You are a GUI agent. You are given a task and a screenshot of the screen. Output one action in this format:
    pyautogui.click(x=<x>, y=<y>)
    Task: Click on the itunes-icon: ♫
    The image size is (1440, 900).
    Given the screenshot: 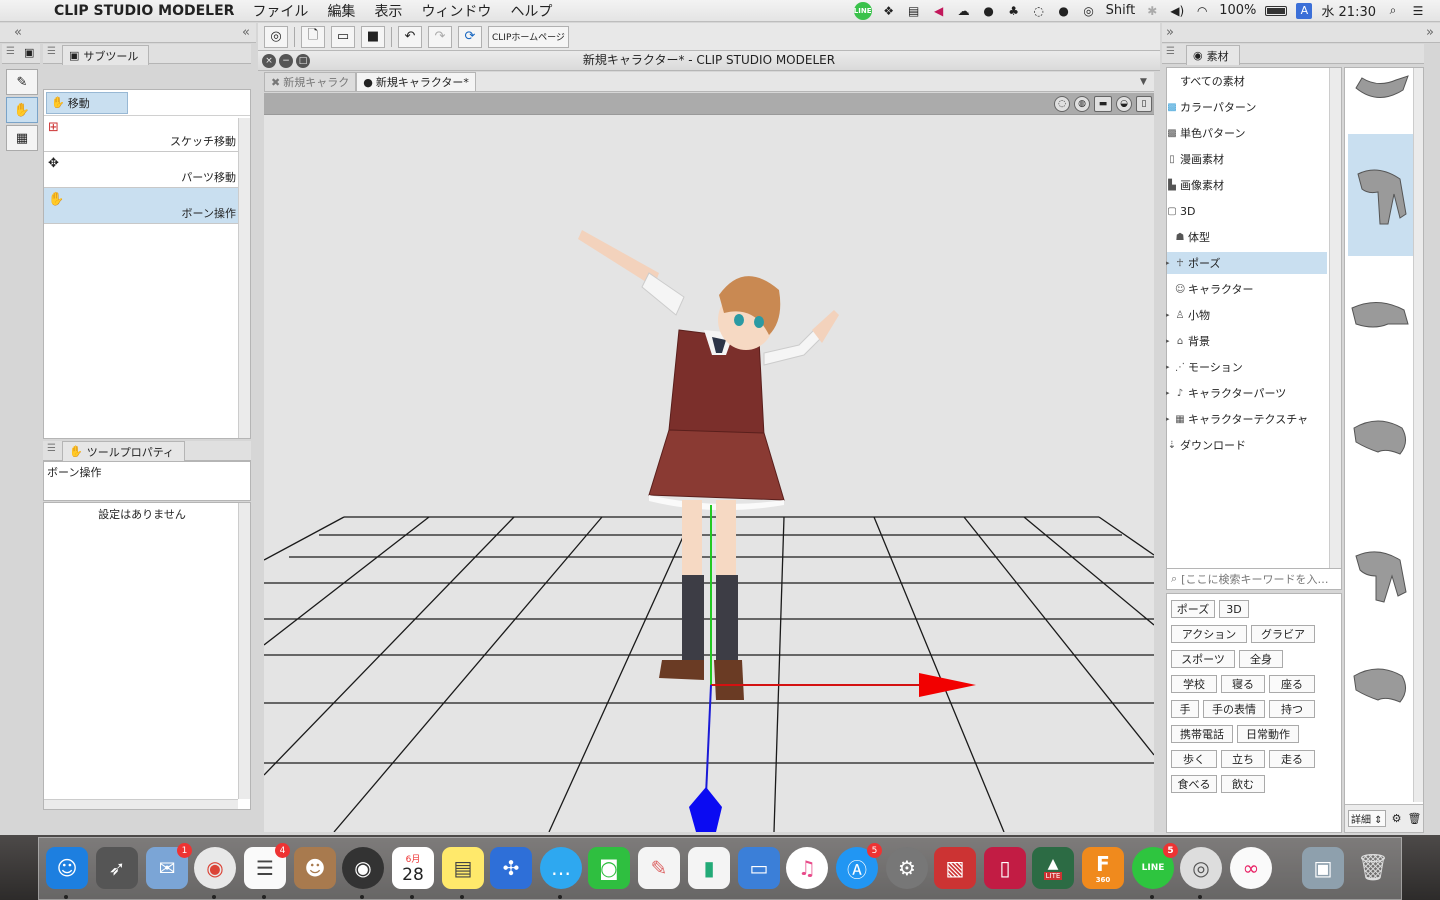 What is the action you would take?
    pyautogui.click(x=807, y=868)
    